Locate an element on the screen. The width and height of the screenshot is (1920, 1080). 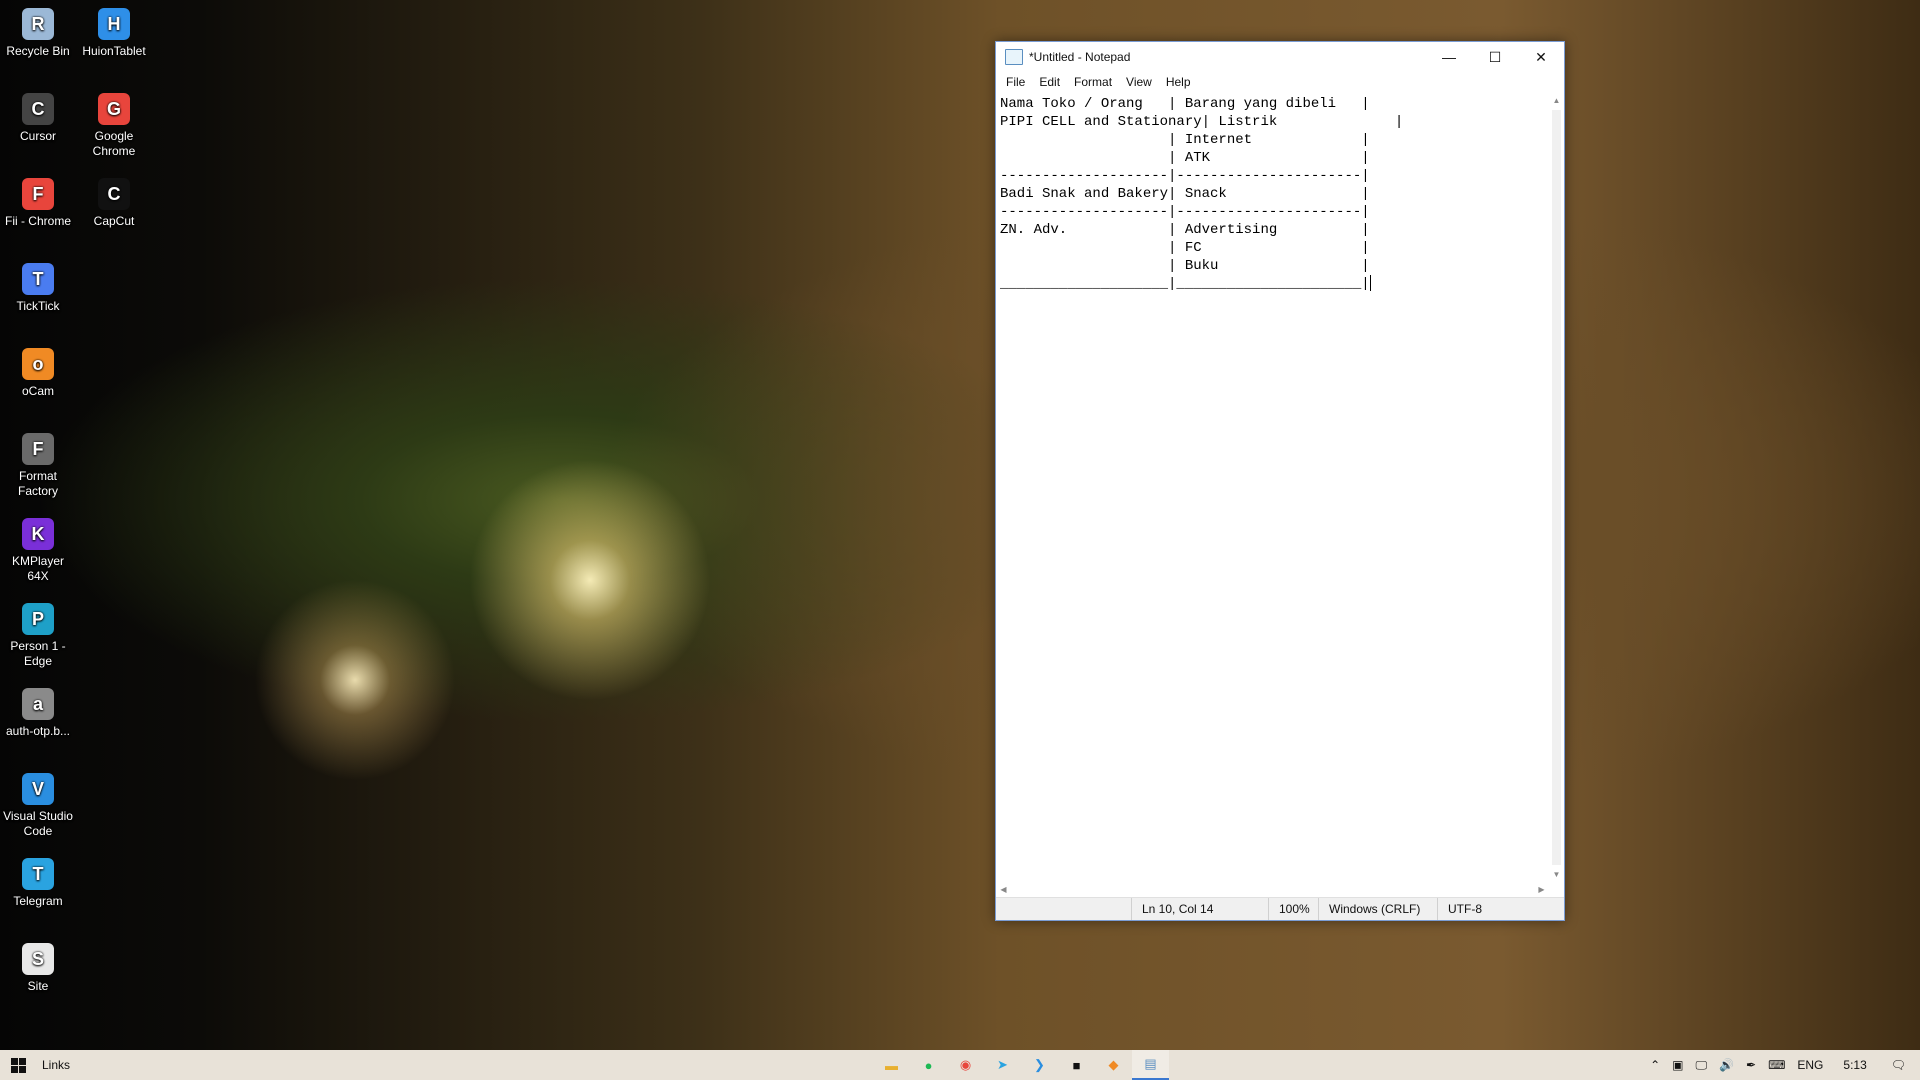
clock: 5:13 is located at coordinates (1854, 1065).